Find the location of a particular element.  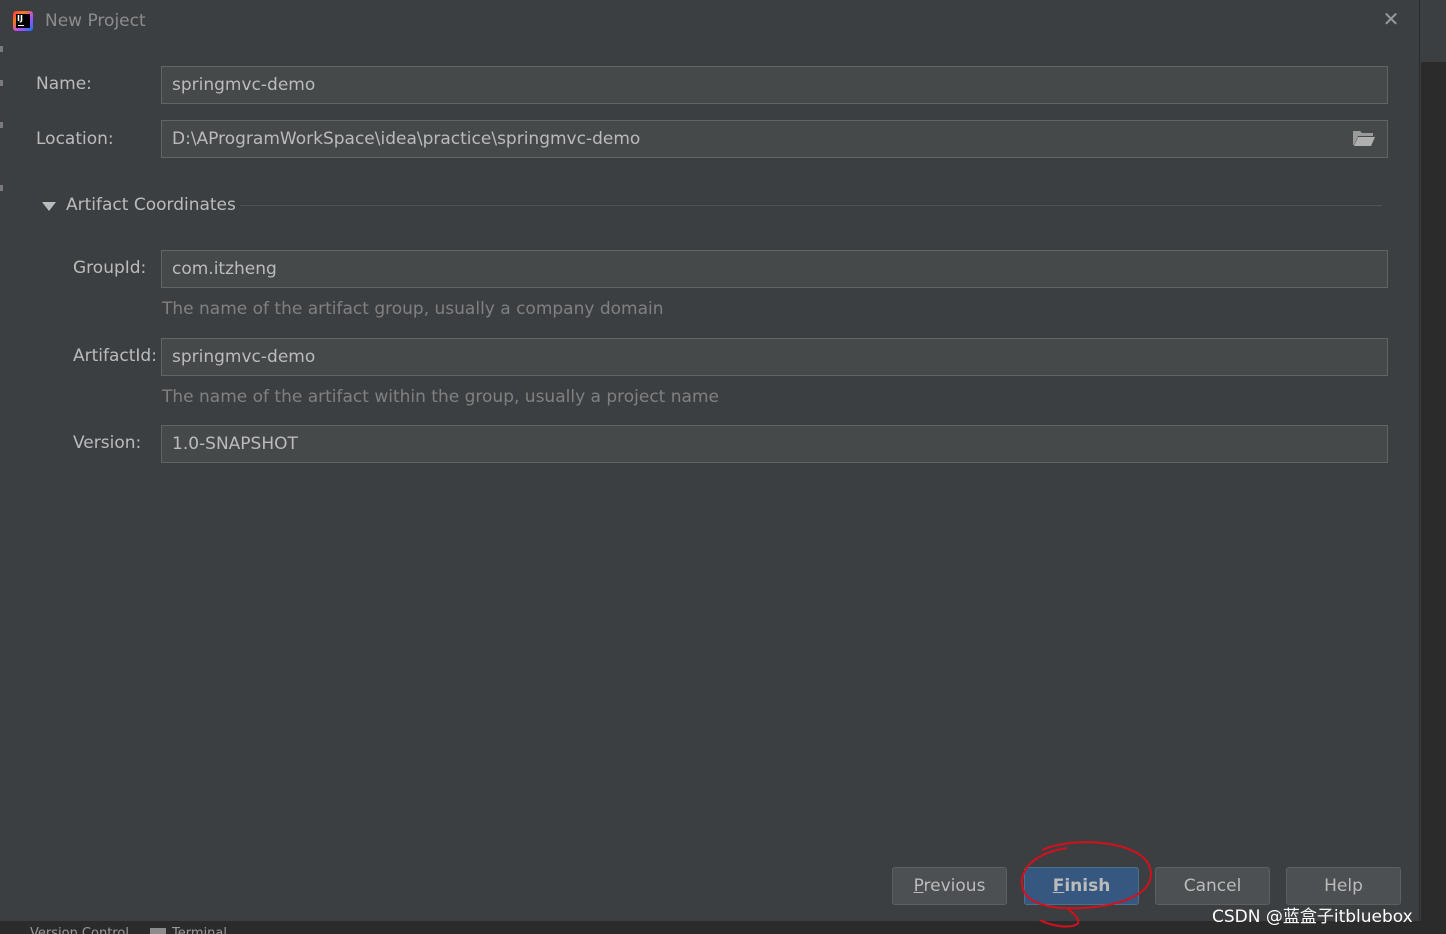

finish-mnemonic: F is located at coordinates (1058, 886).